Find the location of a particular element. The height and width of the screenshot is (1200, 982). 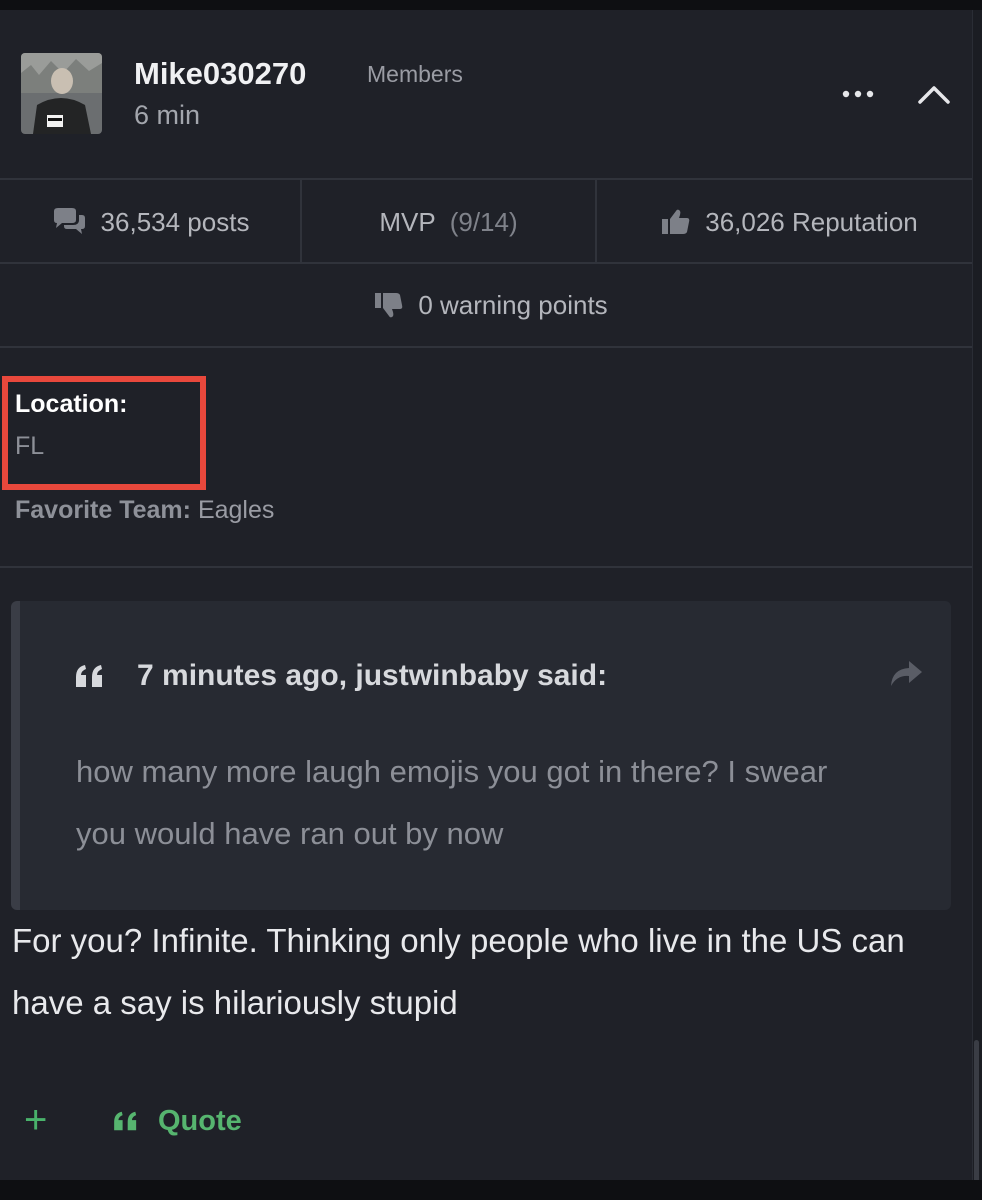

bottom-bar is located at coordinates (491, 1190).